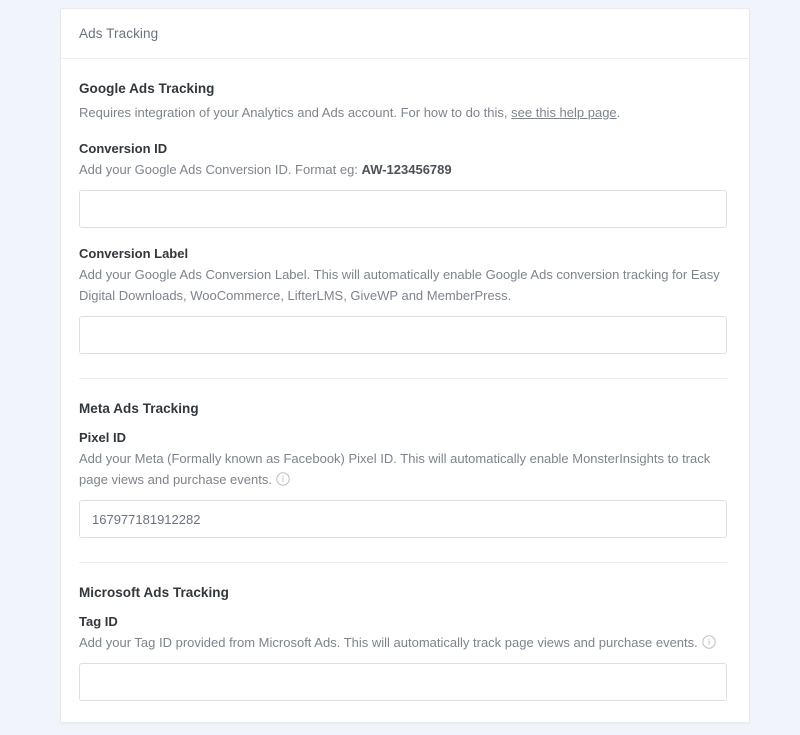 The image size is (800, 735). I want to click on pixel-id-input, so click(403, 519).